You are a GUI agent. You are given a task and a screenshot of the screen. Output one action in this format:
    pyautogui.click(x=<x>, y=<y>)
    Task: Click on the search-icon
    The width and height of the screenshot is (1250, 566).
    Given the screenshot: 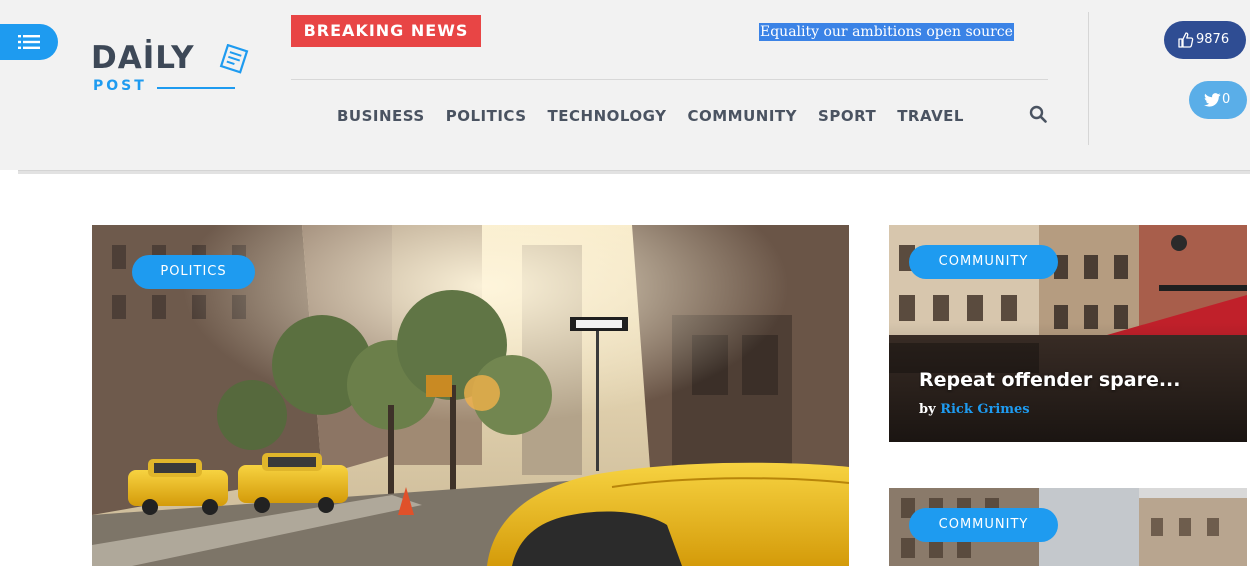 What is the action you would take?
    pyautogui.click(x=1038, y=114)
    